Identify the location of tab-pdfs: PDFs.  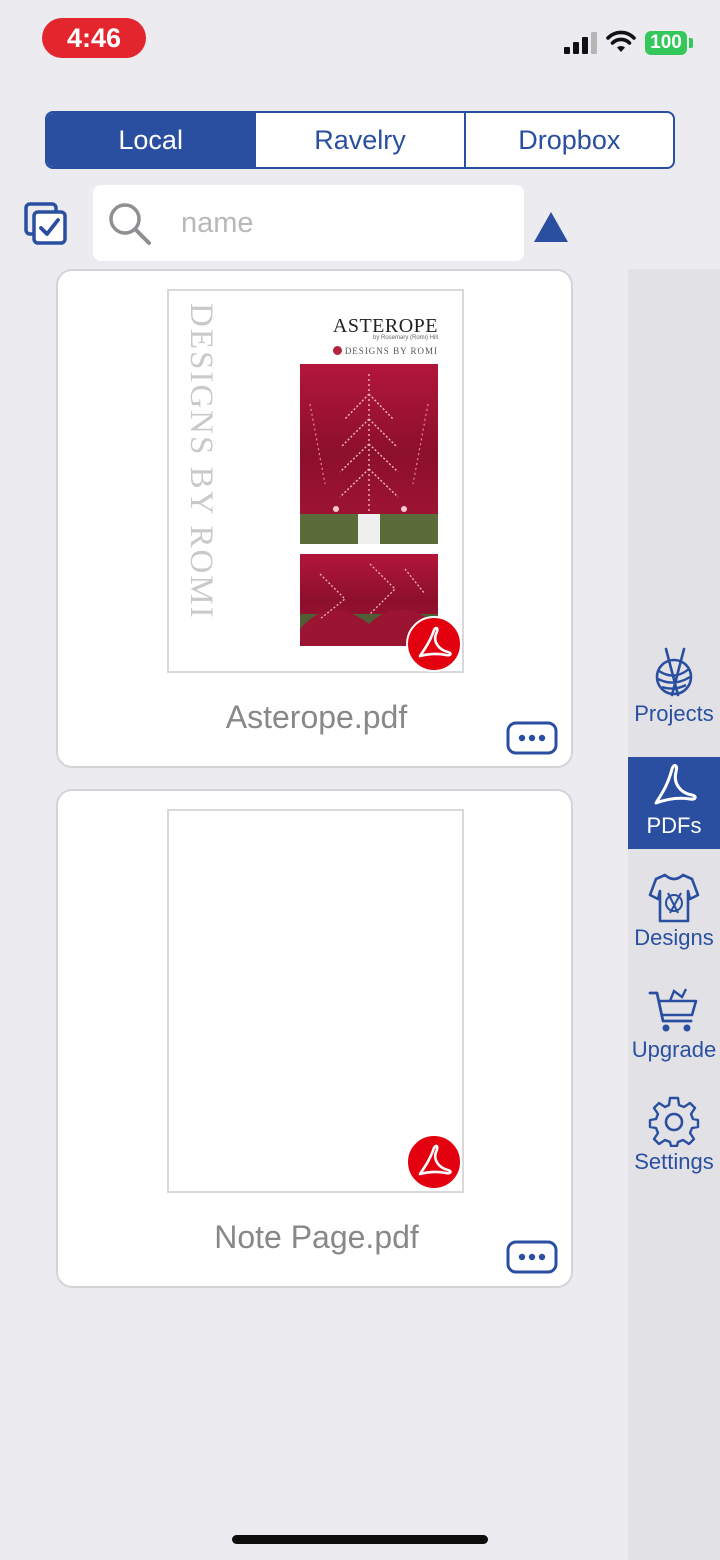
(674, 803).